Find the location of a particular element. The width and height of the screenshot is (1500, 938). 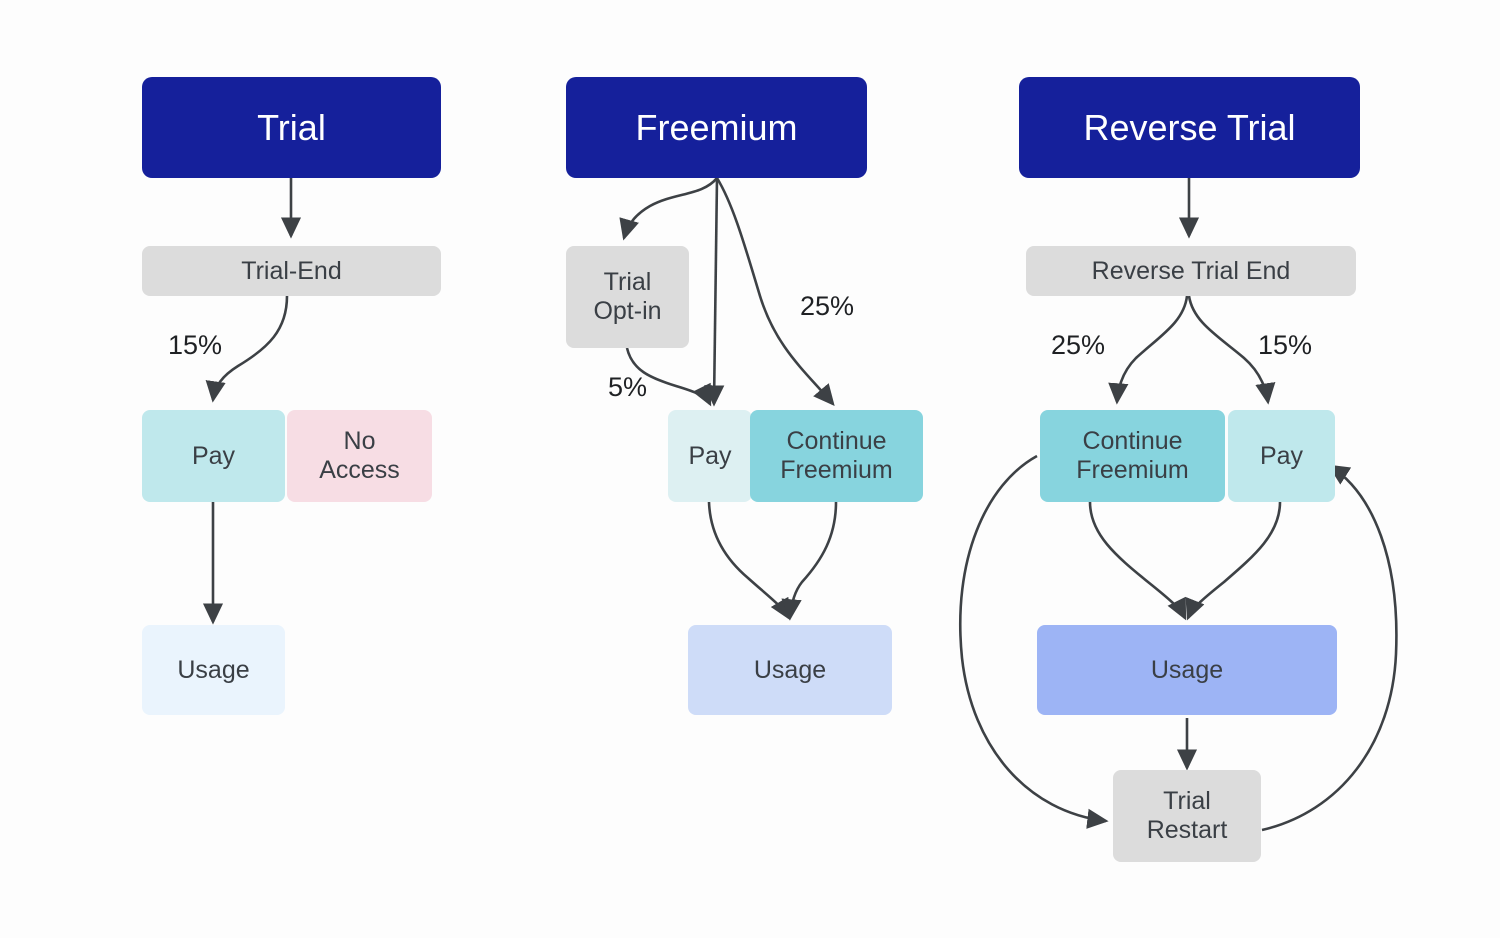

edge-rte-to-pay is located at coordinates (1231, 350).